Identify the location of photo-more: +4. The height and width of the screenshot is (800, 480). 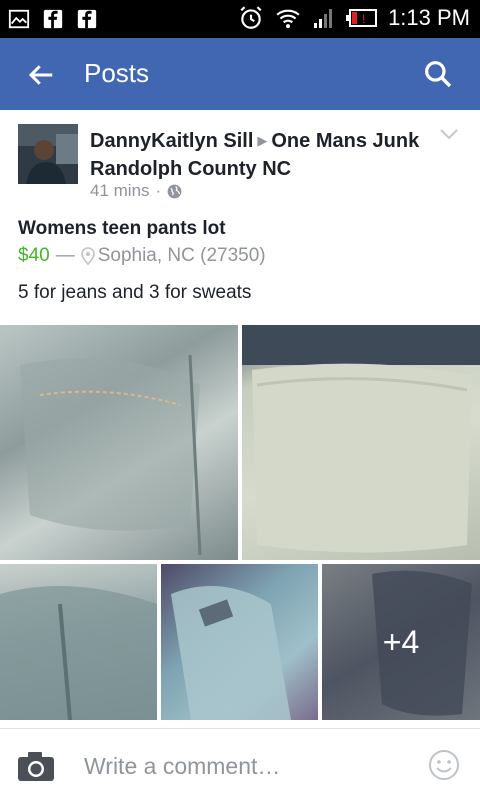
(401, 642).